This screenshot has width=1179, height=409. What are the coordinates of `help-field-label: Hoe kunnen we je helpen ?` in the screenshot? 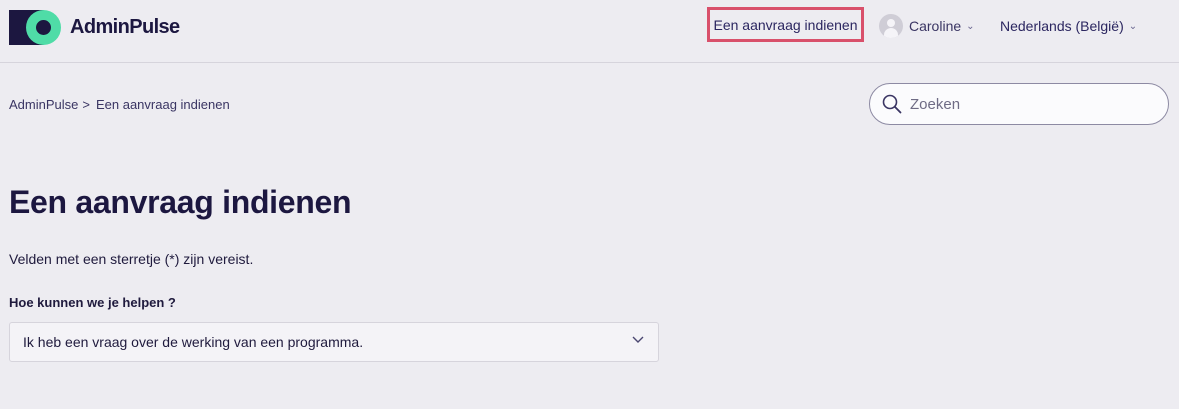 It's located at (92, 302).